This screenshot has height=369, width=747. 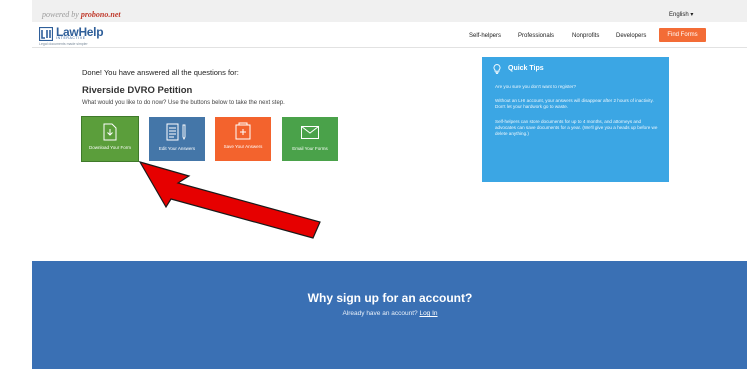 I want to click on signup-login-line: Already have an account? Log In, so click(x=389, y=313).